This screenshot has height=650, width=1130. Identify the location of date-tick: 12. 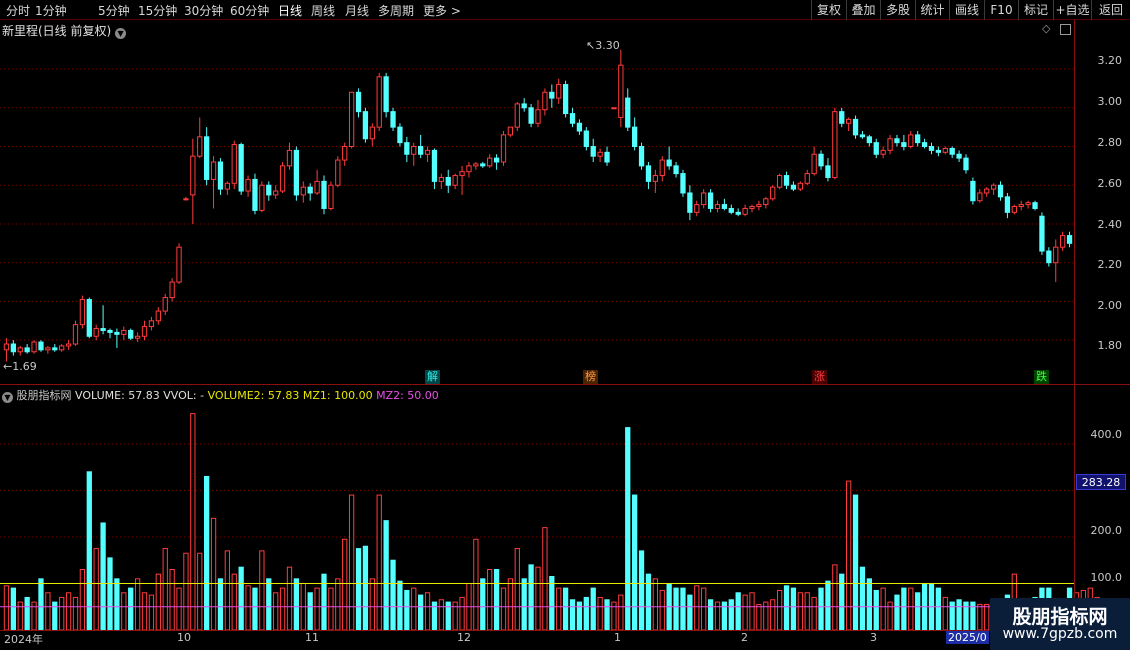
(464, 637).